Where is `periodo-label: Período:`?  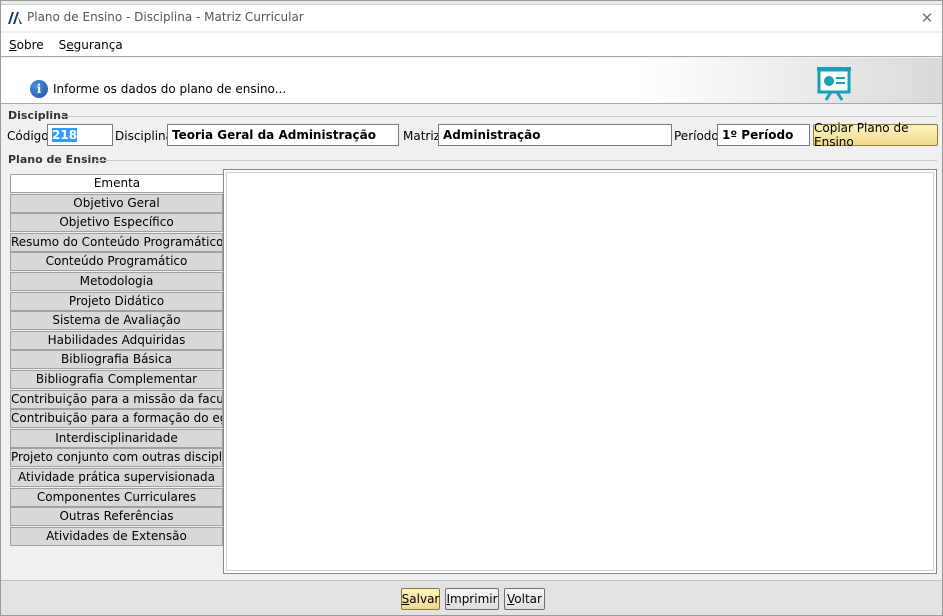
periodo-label: Período: is located at coordinates (698, 136).